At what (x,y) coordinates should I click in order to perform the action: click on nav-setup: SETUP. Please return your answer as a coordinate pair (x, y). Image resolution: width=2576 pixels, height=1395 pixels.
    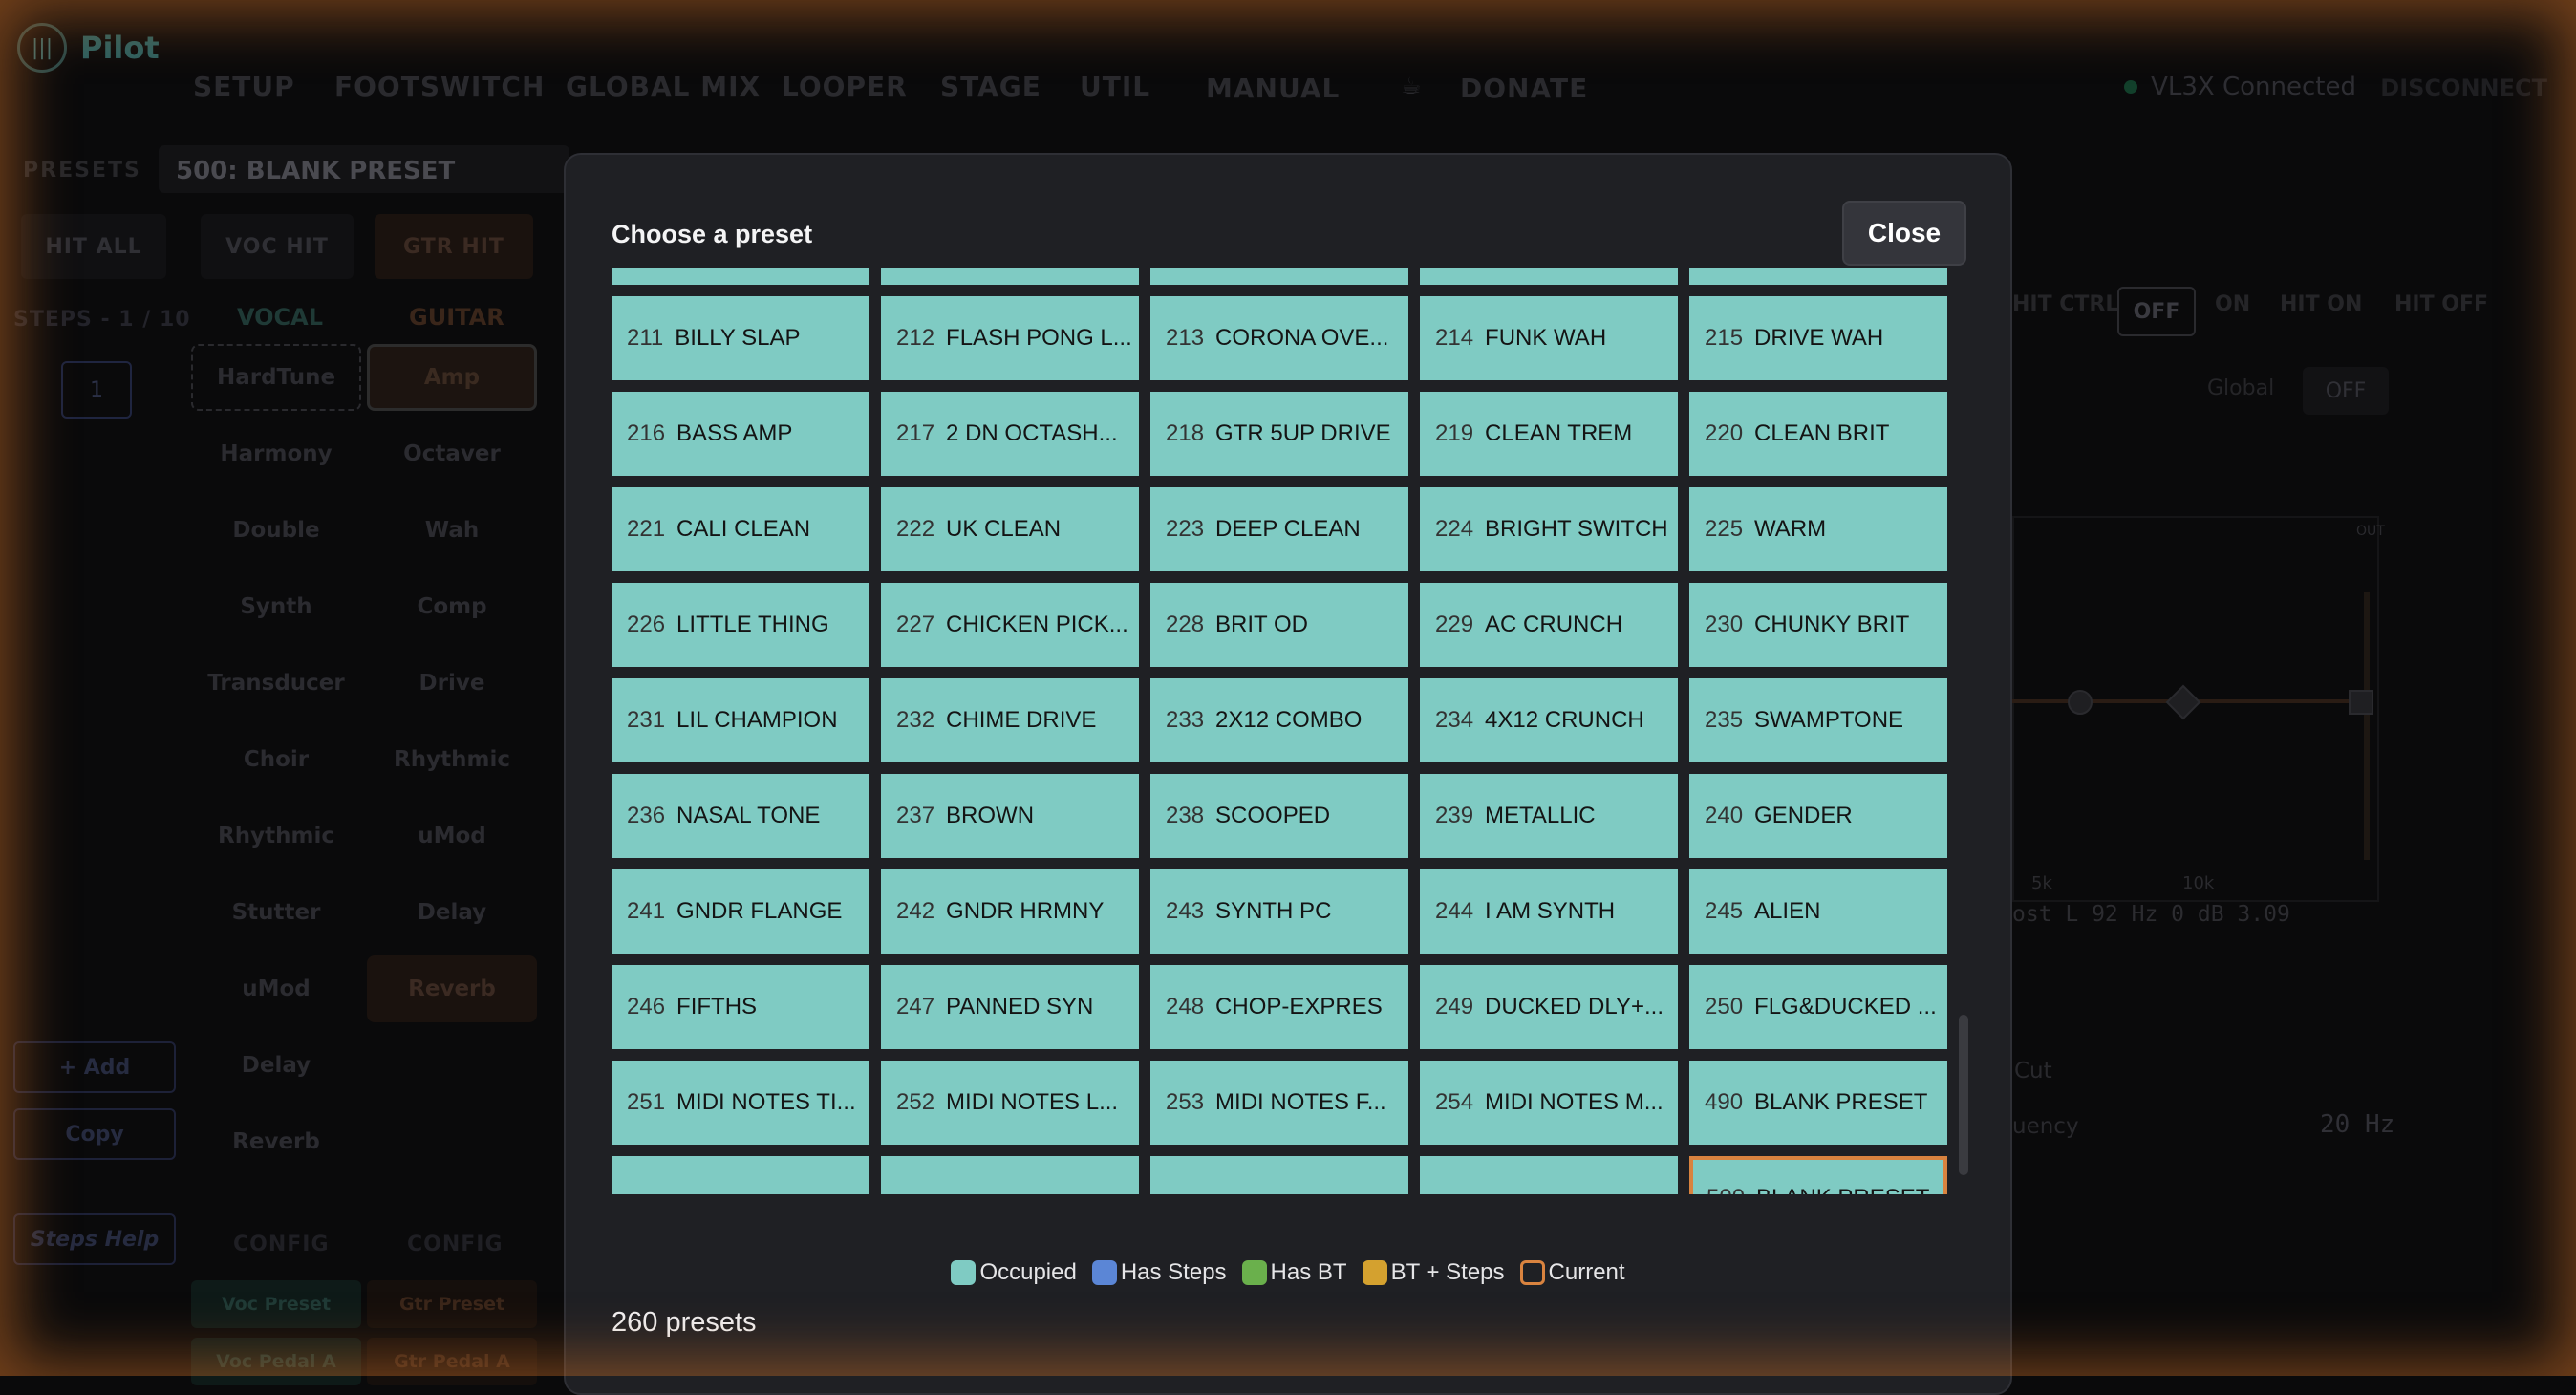
    Looking at the image, I should click on (244, 87).